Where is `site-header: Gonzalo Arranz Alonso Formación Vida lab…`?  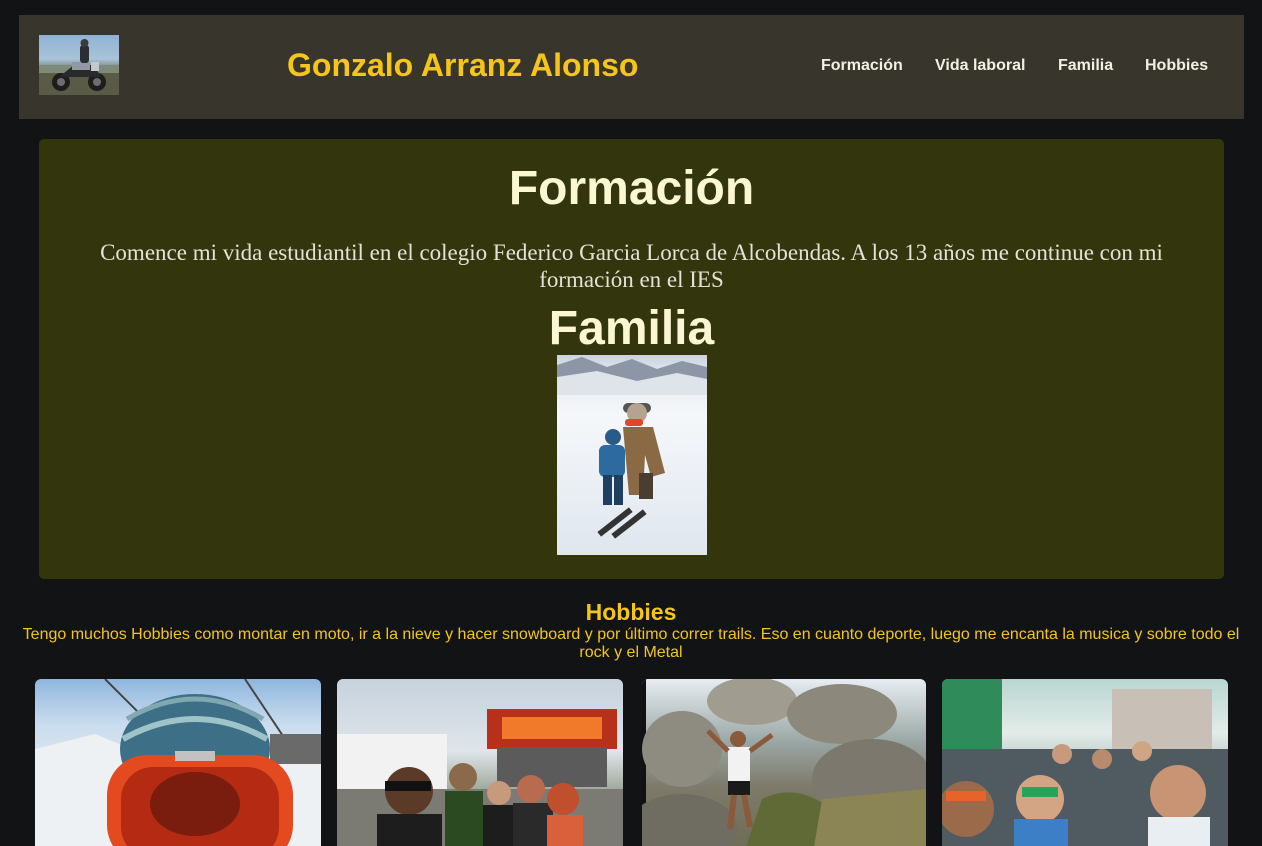
site-header: Gonzalo Arranz Alonso Formación Vida lab… is located at coordinates (631, 67).